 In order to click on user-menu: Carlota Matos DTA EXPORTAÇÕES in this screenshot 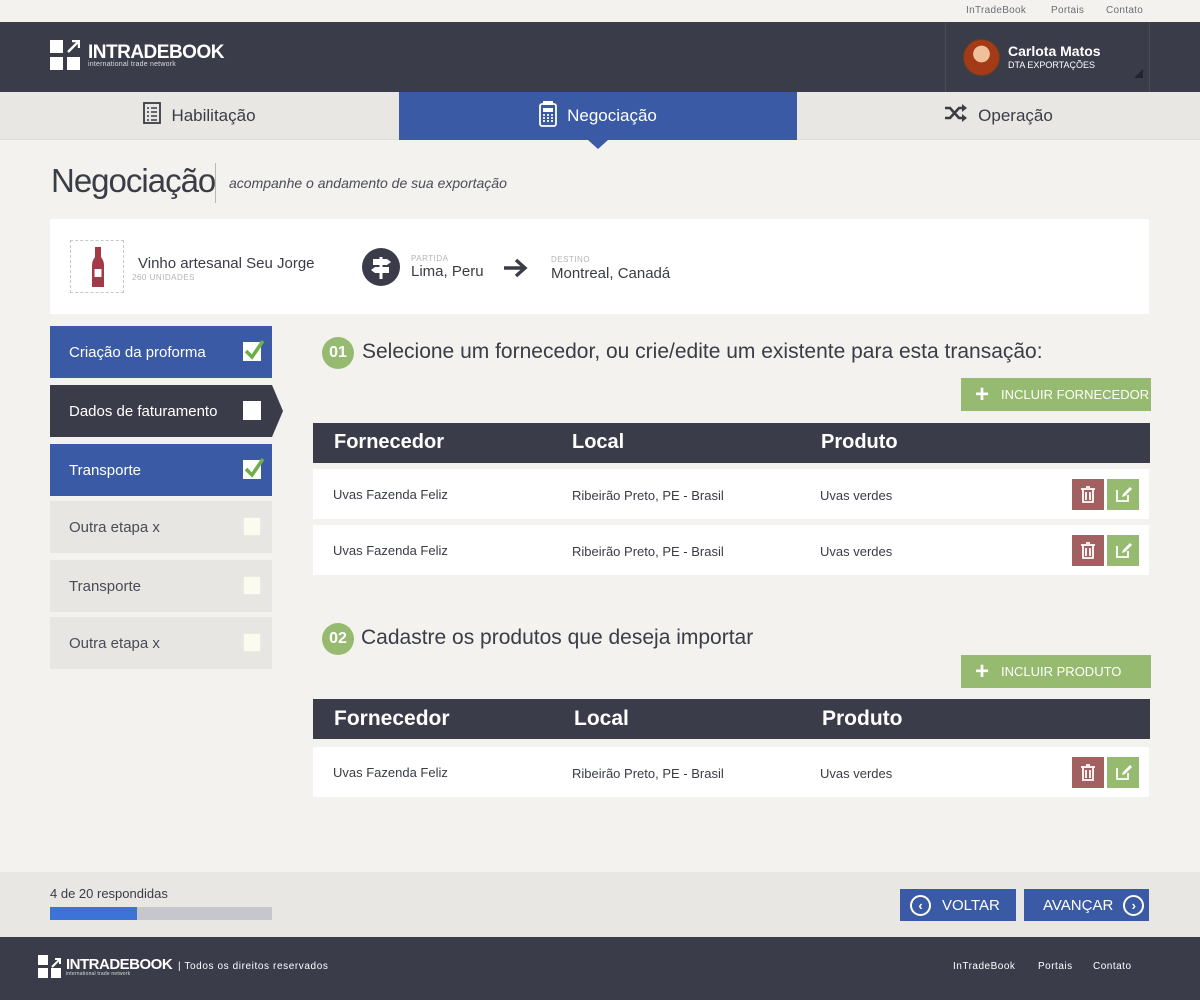, I will do `click(1047, 57)`.